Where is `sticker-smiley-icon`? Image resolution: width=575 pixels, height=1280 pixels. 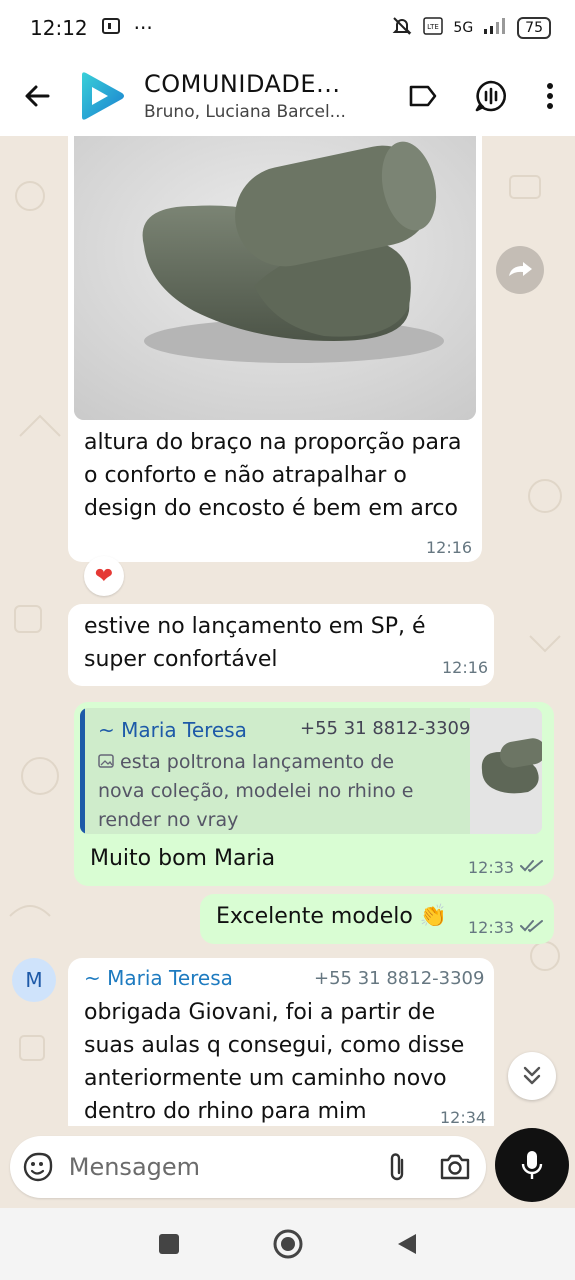
sticker-smiley-icon is located at coordinates (38, 1167).